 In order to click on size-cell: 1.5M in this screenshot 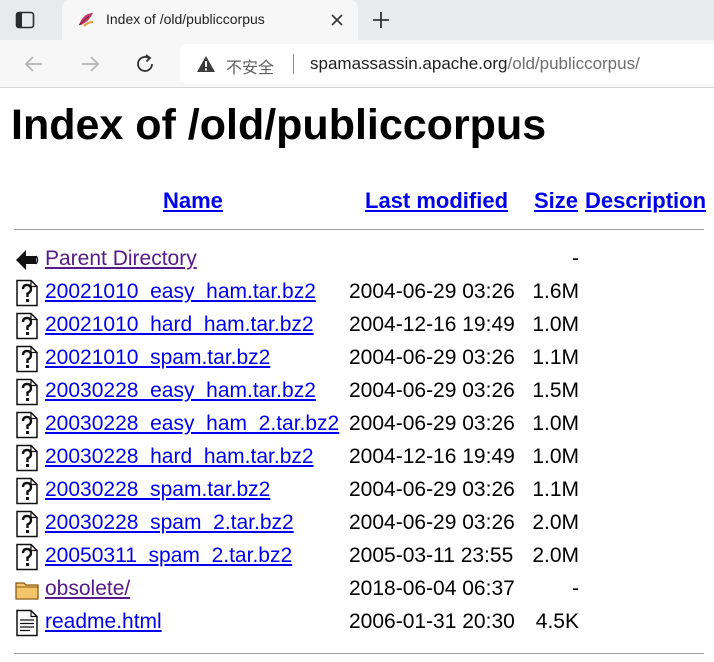, I will do `click(555, 390)`.